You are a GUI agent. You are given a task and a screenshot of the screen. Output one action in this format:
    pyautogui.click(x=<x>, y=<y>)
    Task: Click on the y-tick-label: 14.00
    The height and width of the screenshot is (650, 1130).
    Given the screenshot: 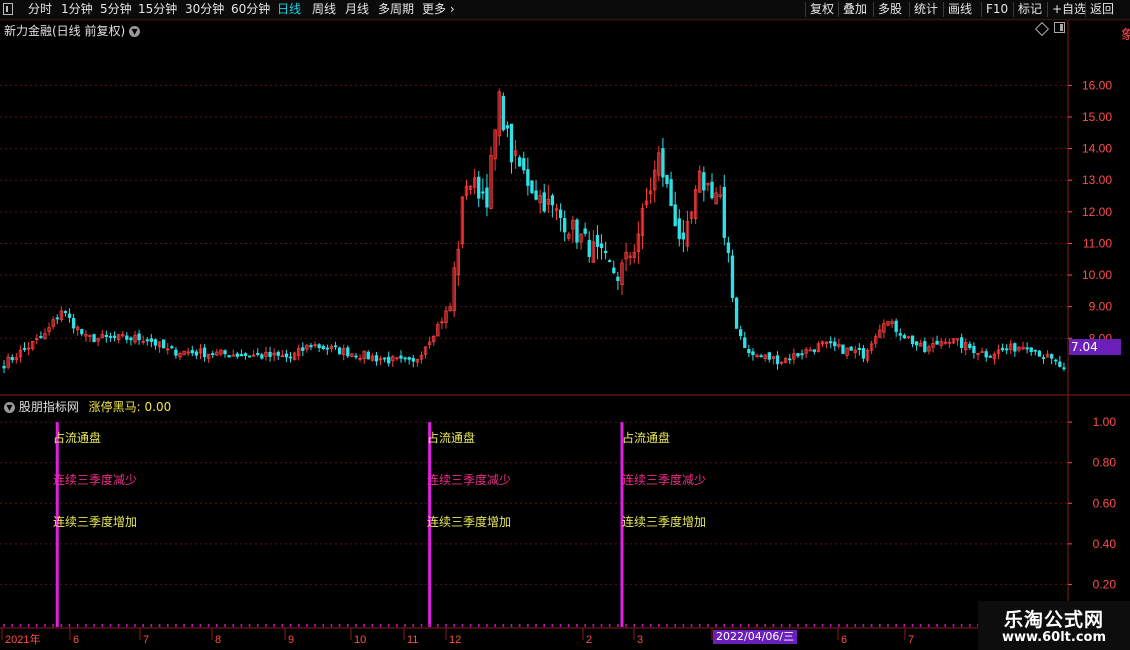 What is the action you would take?
    pyautogui.click(x=1097, y=149)
    